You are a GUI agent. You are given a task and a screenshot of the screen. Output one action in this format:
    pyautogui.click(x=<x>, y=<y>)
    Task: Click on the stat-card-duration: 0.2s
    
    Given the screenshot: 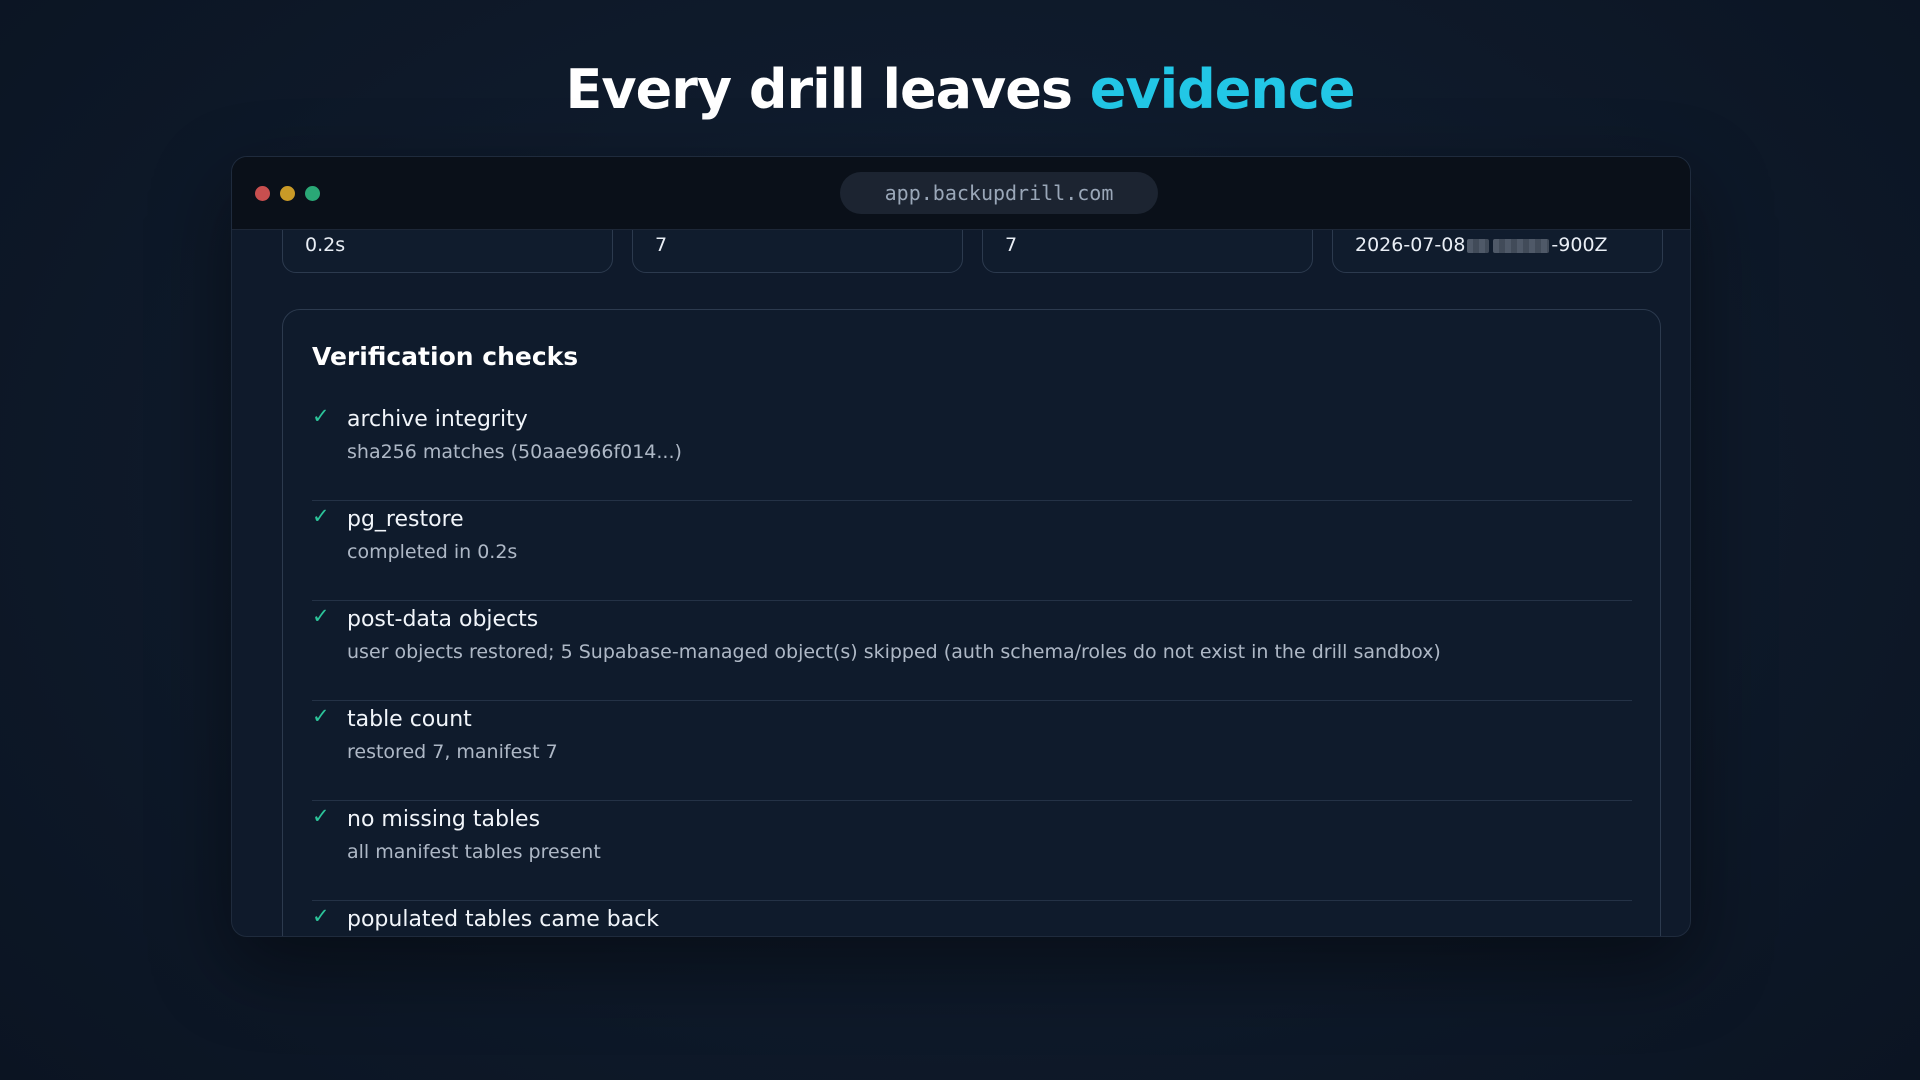 What is the action you would take?
    pyautogui.click(x=447, y=251)
    